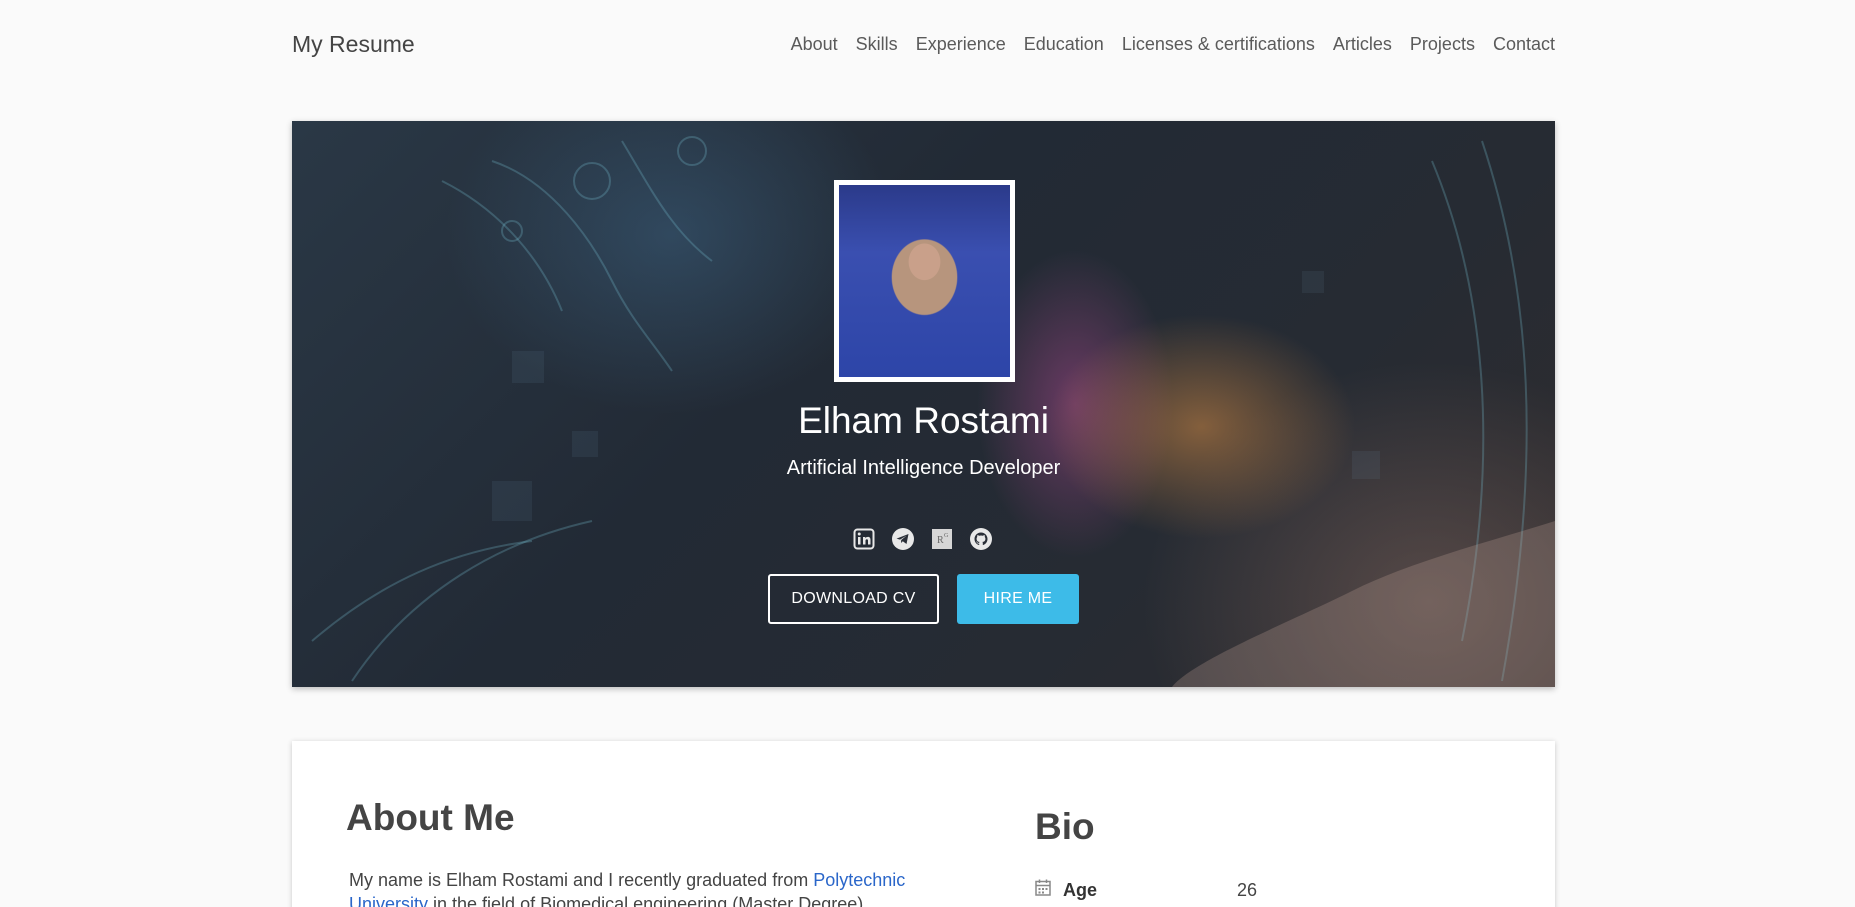  Describe the element at coordinates (1362, 44) in the screenshot. I see `nav-articles: Articles` at that location.